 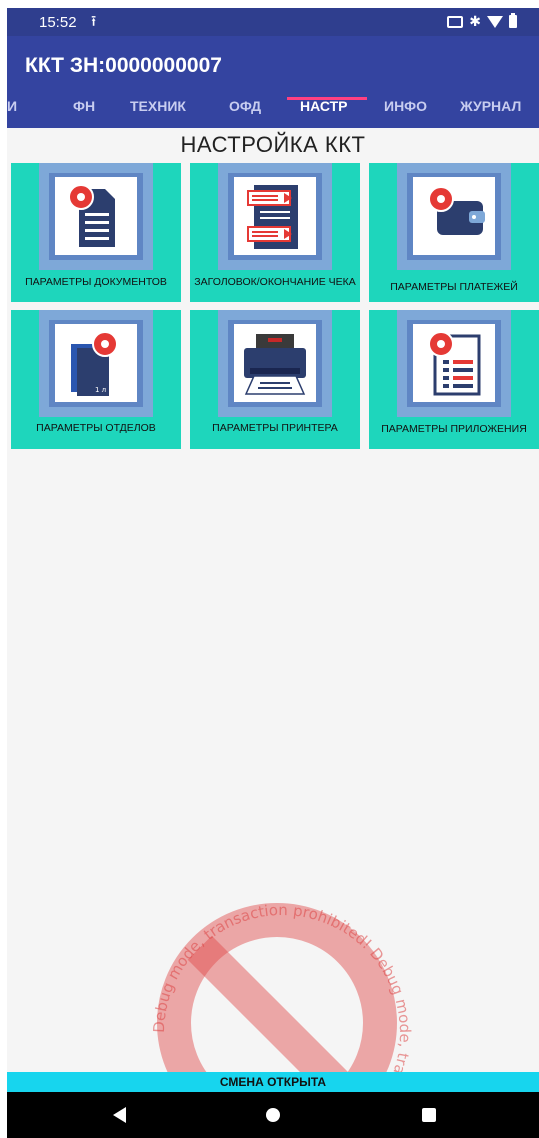 I want to click on document-settings-icon, so click(x=91, y=215).